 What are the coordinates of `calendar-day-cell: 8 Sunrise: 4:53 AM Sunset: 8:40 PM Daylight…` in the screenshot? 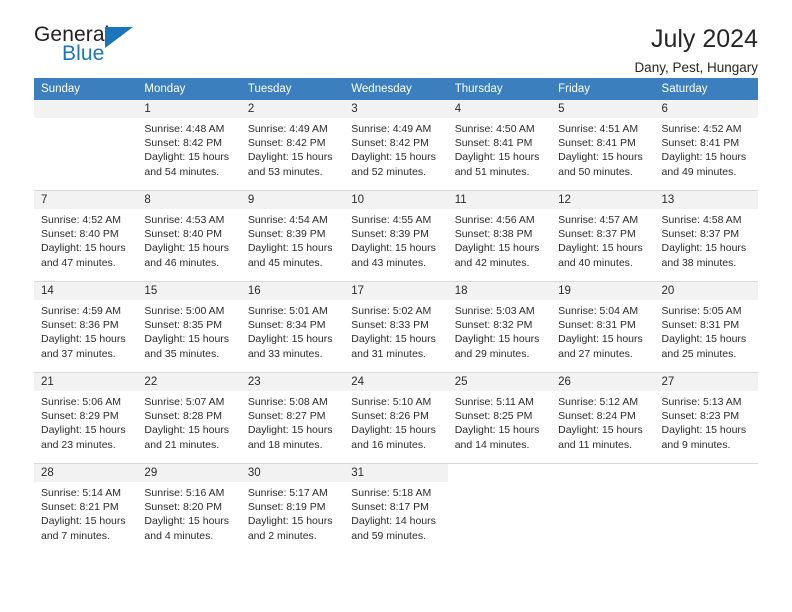 It's located at (189, 236).